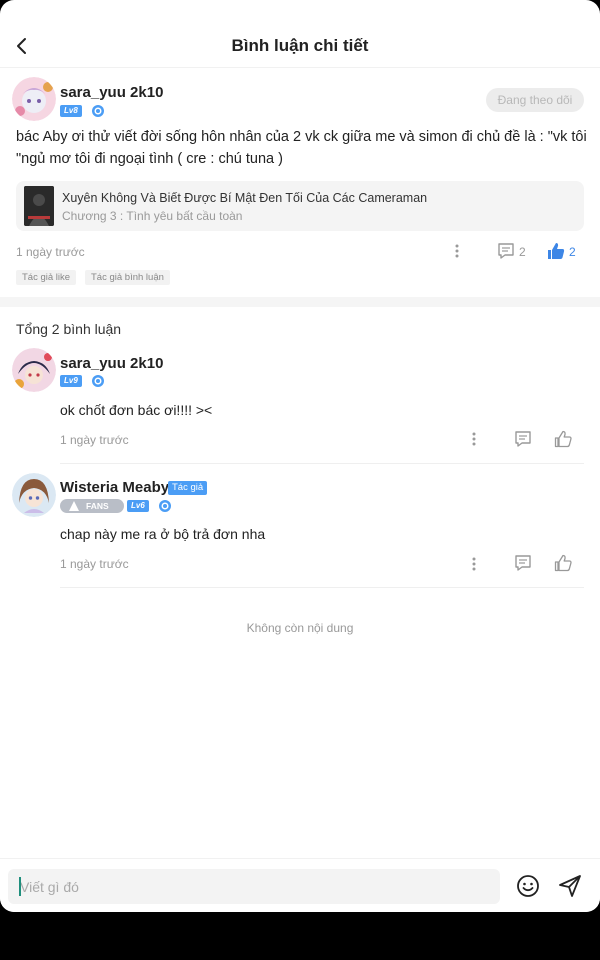  I want to click on comment-count: 2, so click(522, 252).